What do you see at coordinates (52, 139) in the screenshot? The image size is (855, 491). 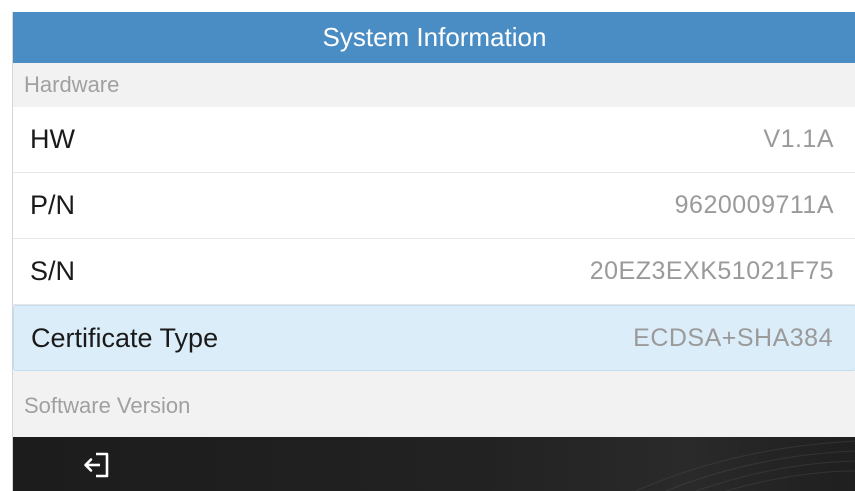 I see `row-label: HW` at bounding box center [52, 139].